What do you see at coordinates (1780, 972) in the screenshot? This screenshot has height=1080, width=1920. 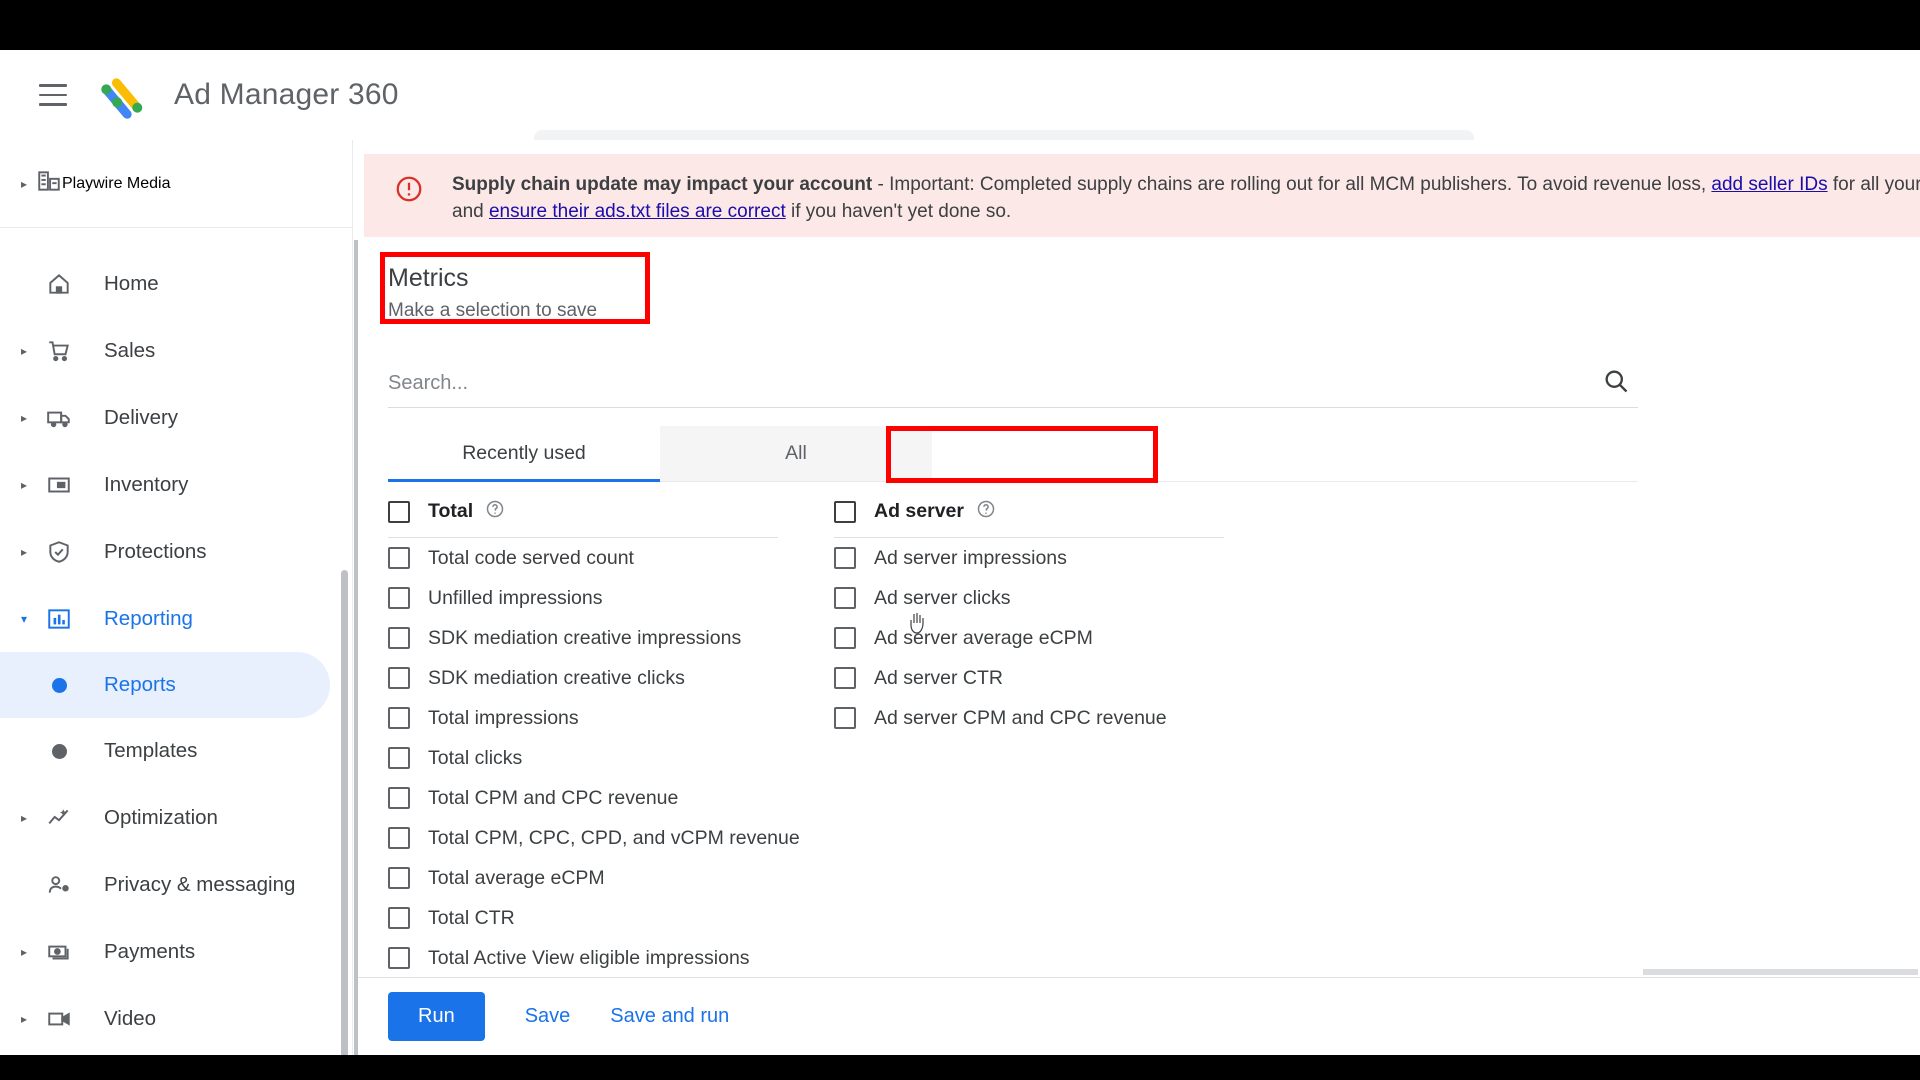 I see `horizontal-scrollbar` at bounding box center [1780, 972].